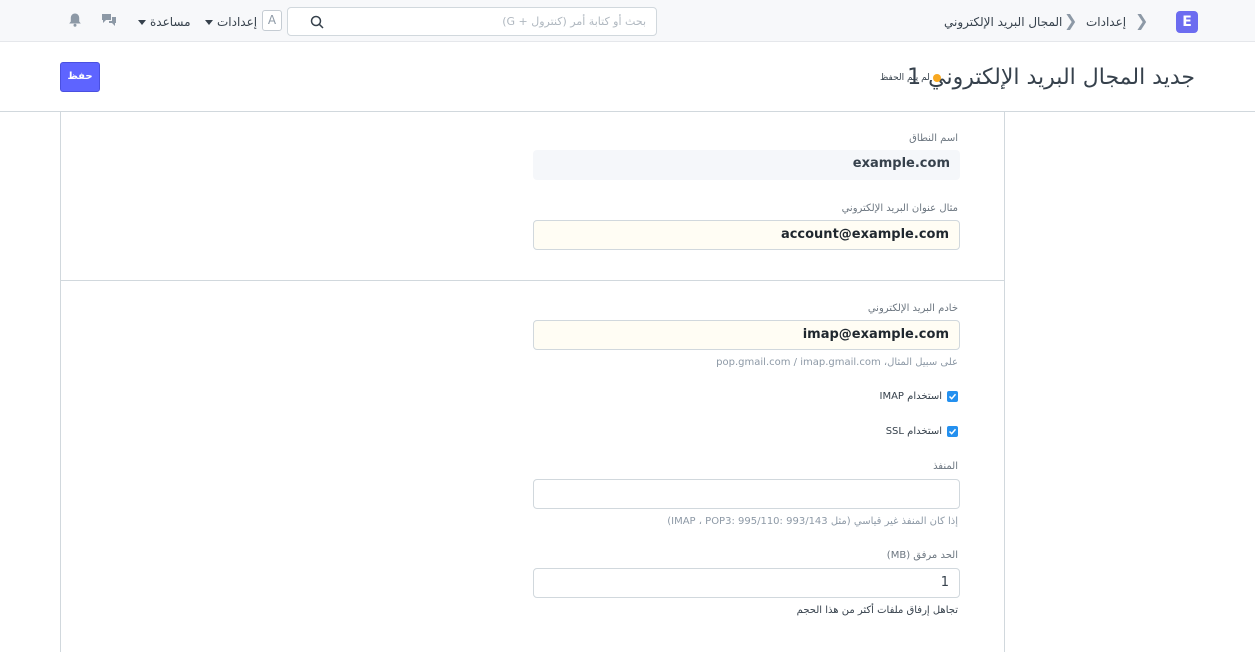 Image resolution: width=1255 pixels, height=652 pixels. I want to click on help-dropdown: مساعدة, so click(164, 22).